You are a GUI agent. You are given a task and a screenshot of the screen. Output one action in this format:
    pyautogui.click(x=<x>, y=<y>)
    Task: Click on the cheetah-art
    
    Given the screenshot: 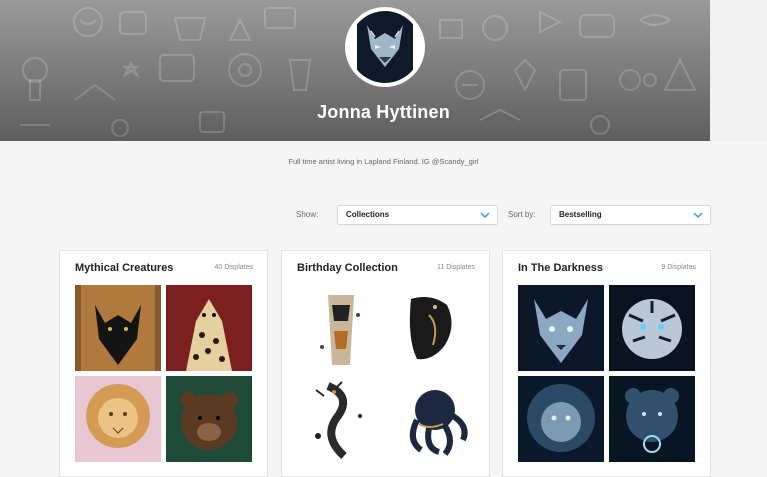 What is the action you would take?
    pyautogui.click(x=209, y=328)
    